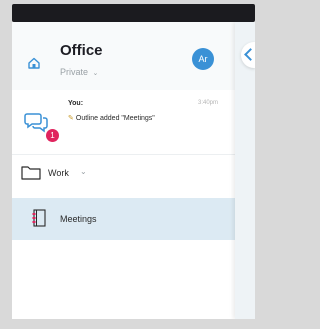  Describe the element at coordinates (76, 103) in the screenshot. I see `chat-sender: You:` at that location.